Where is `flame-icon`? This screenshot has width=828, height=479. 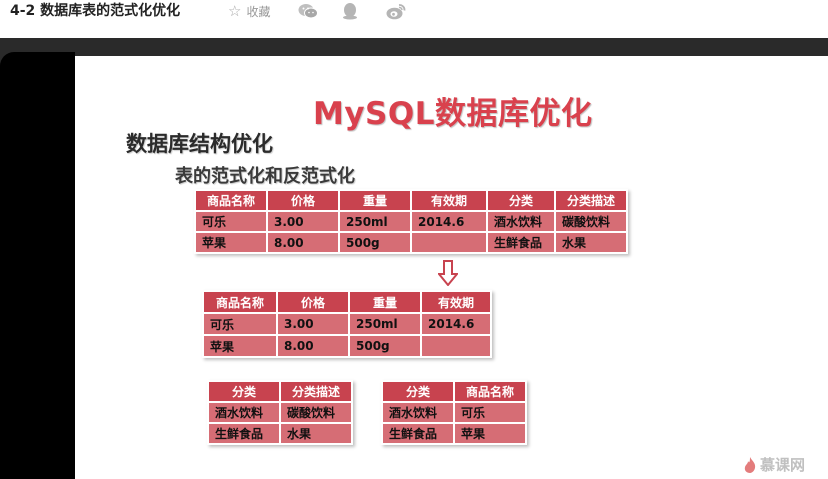
flame-icon is located at coordinates (750, 464).